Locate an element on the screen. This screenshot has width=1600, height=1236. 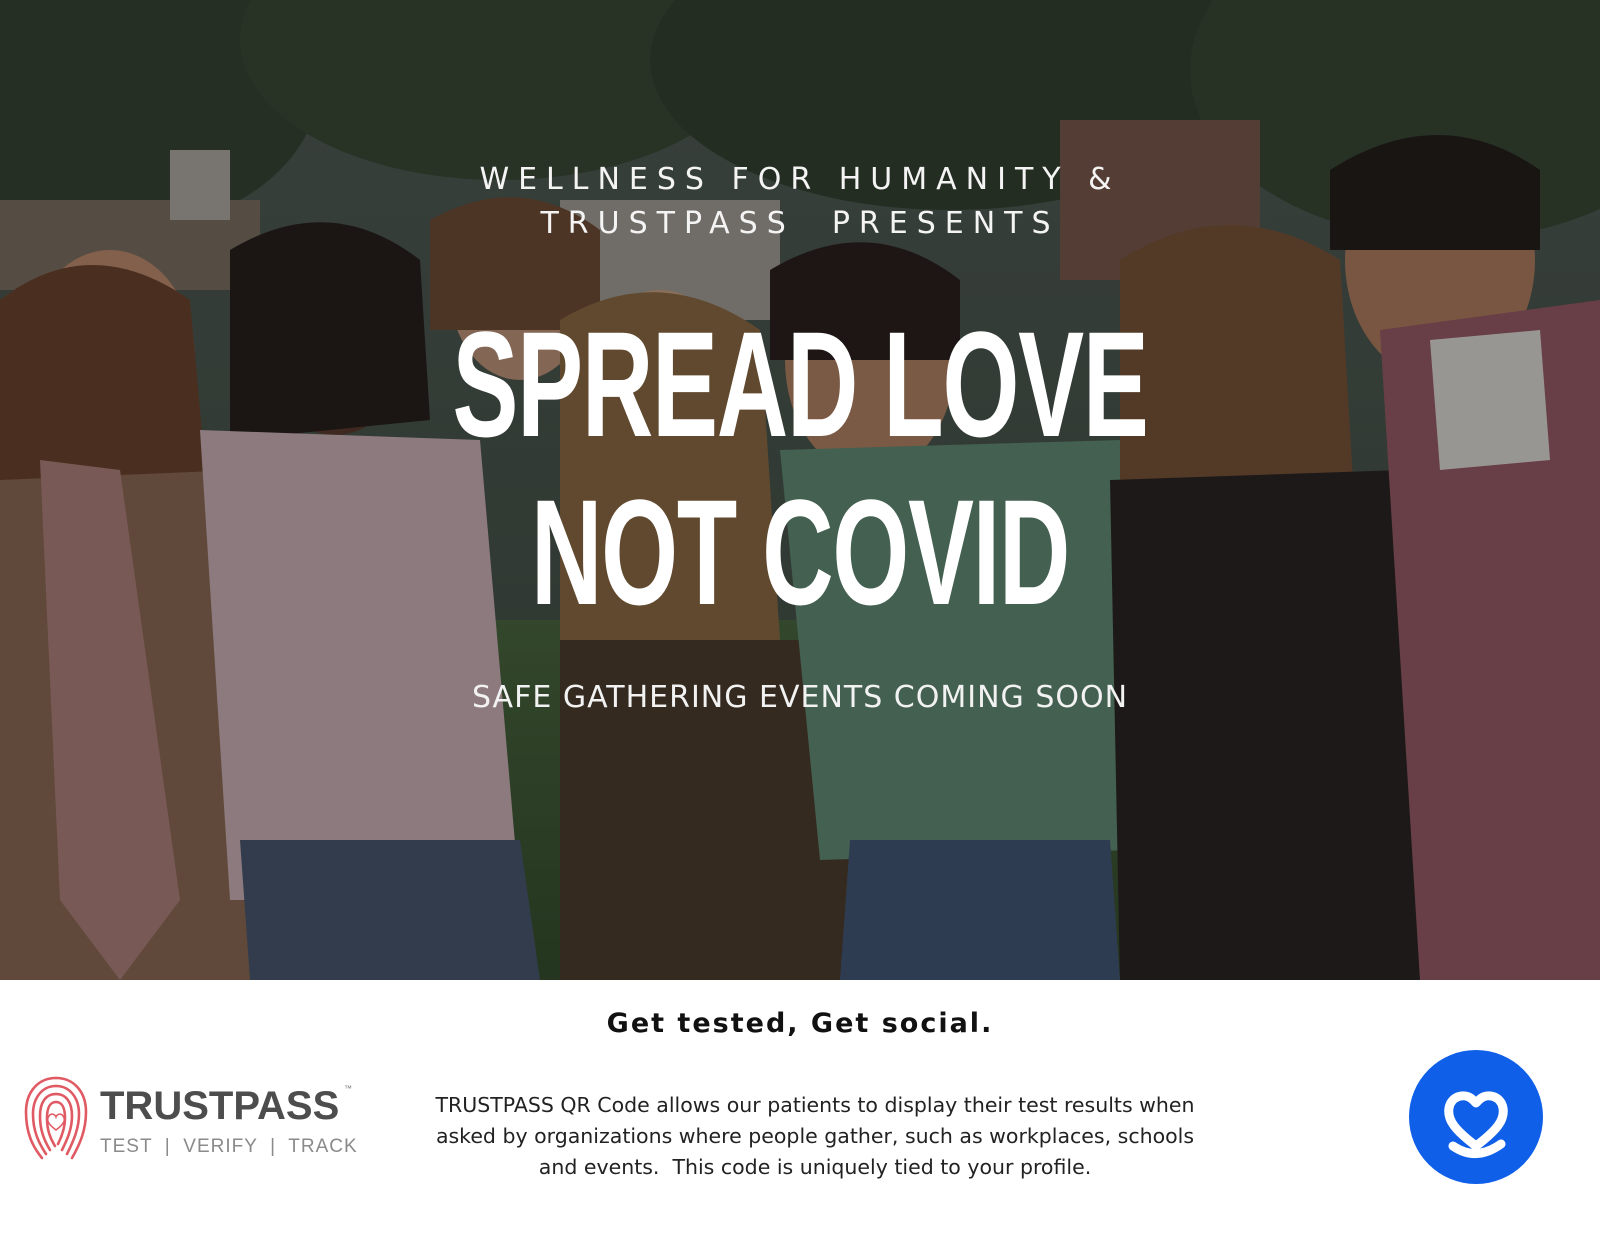
brand-motto: TEST | VERIFY | TRACK is located at coordinates (229, 1146).